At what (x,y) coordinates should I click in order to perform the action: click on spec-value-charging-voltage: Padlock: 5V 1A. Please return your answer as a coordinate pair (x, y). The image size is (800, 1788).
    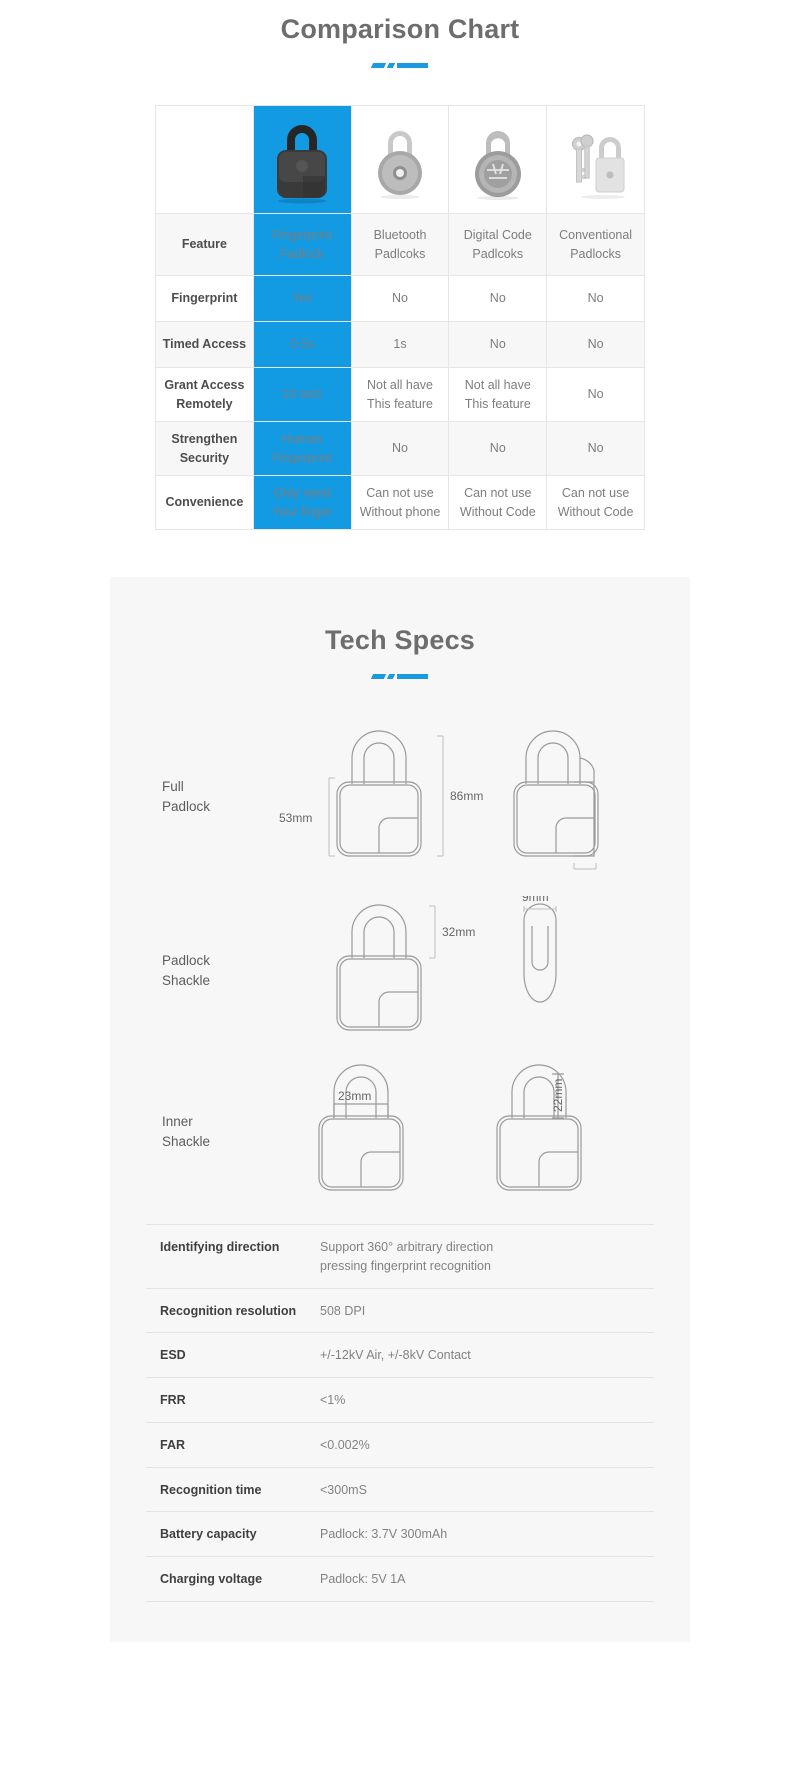
    Looking at the image, I should click on (363, 1579).